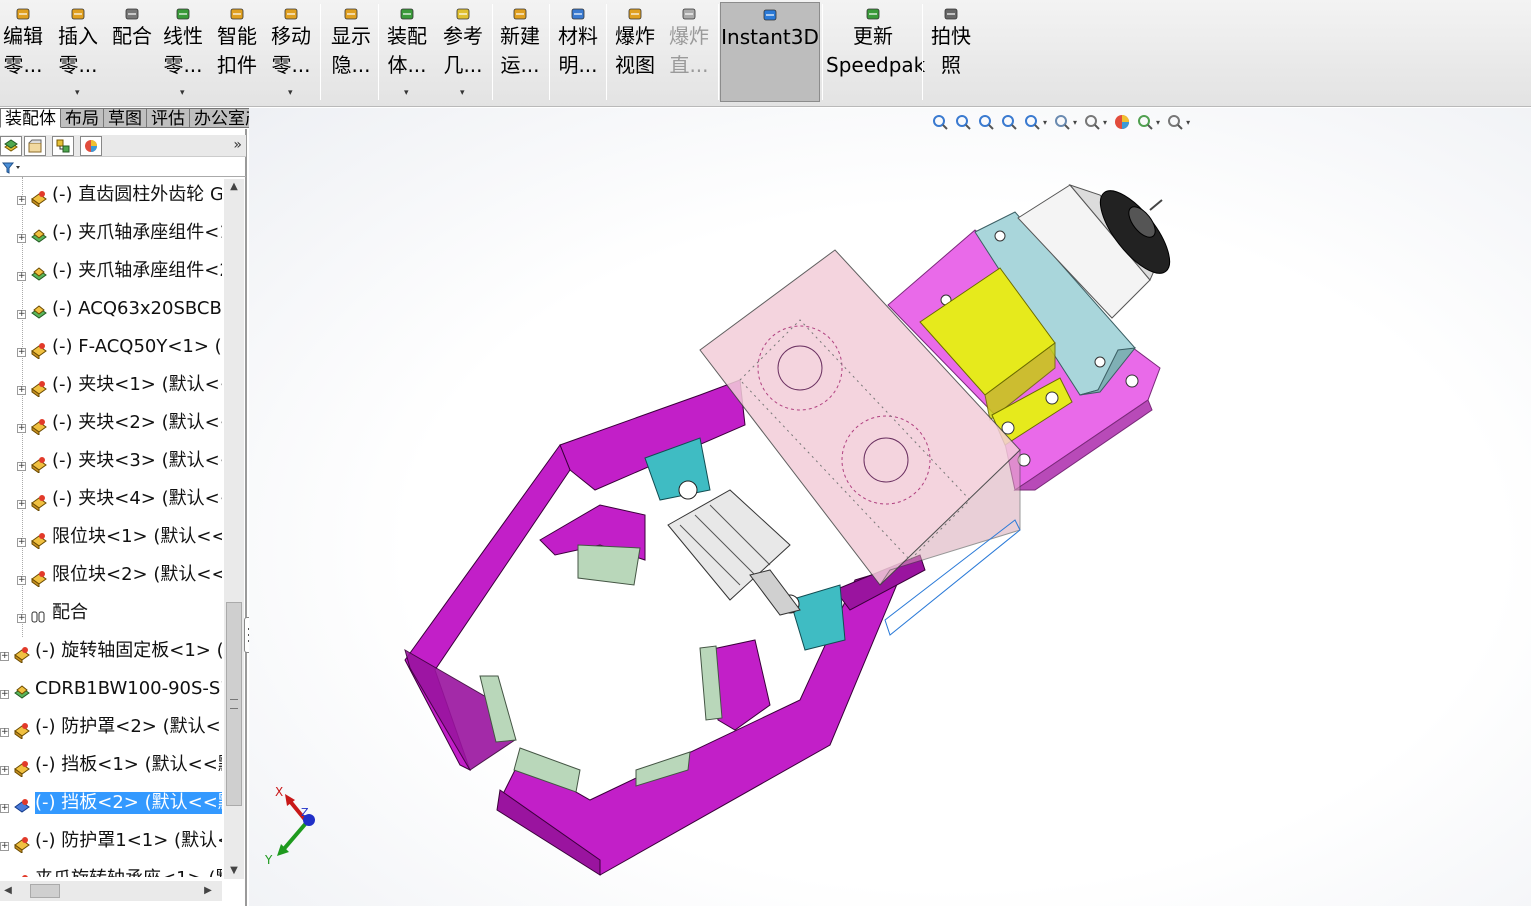 Image resolution: width=1531 pixels, height=906 pixels. What do you see at coordinates (111, 869) in the screenshot?
I see `tree-item: +夹爪旋转轴承座<1> (默` at bounding box center [111, 869].